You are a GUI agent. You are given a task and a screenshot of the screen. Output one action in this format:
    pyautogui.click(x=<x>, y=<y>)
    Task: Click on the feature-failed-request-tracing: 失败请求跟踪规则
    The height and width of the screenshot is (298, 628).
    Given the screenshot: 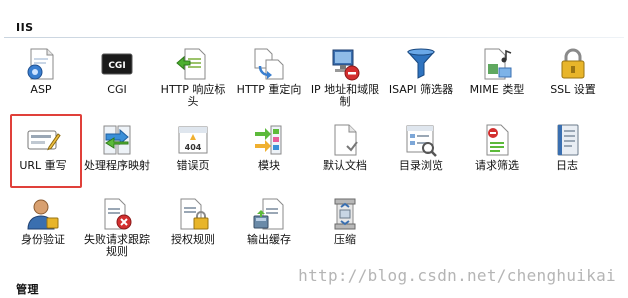 What is the action you would take?
    pyautogui.click(x=117, y=232)
    